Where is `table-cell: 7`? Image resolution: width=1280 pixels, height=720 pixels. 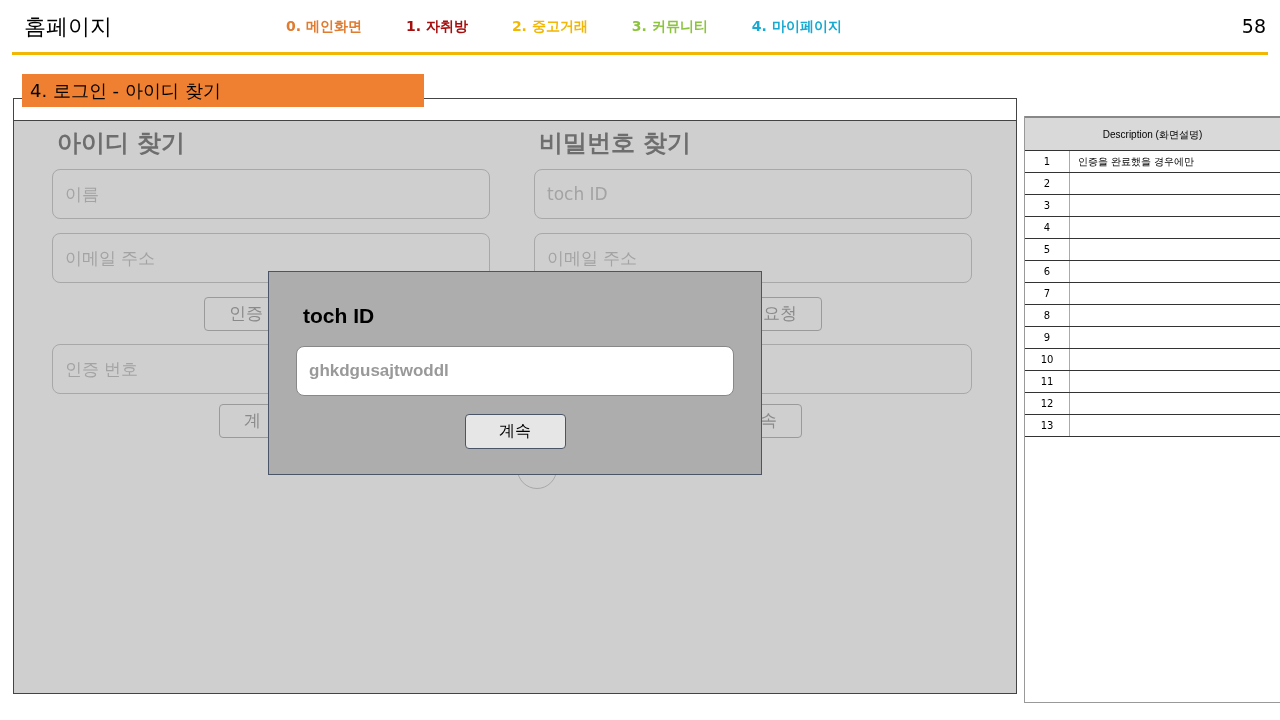
table-cell: 7 is located at coordinates (1047, 293).